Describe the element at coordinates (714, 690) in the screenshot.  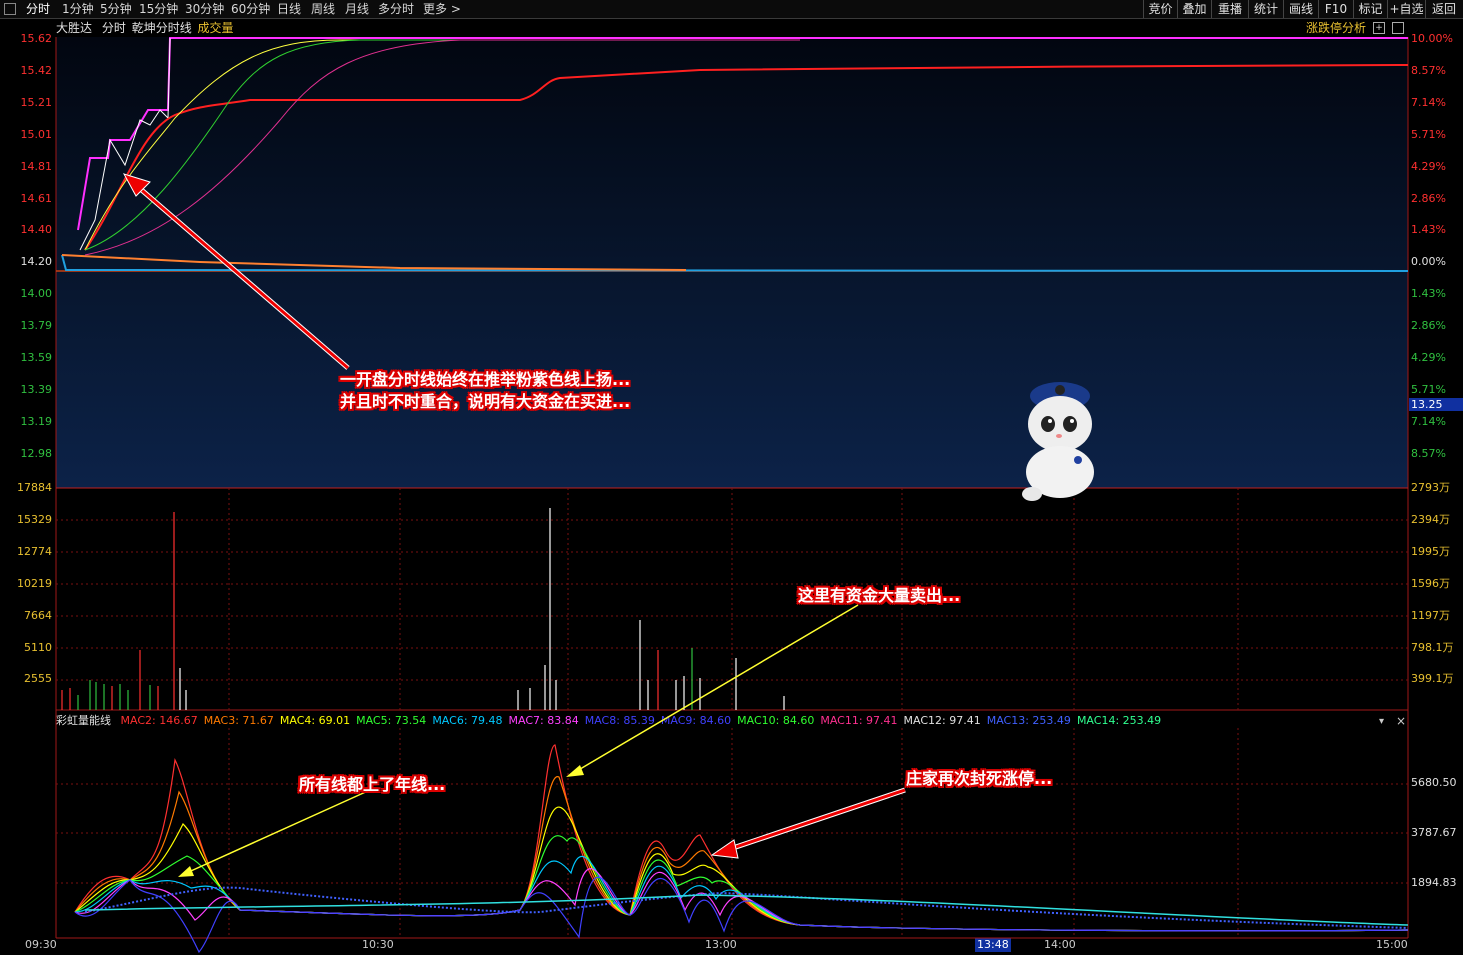
I see `arrow-selling` at that location.